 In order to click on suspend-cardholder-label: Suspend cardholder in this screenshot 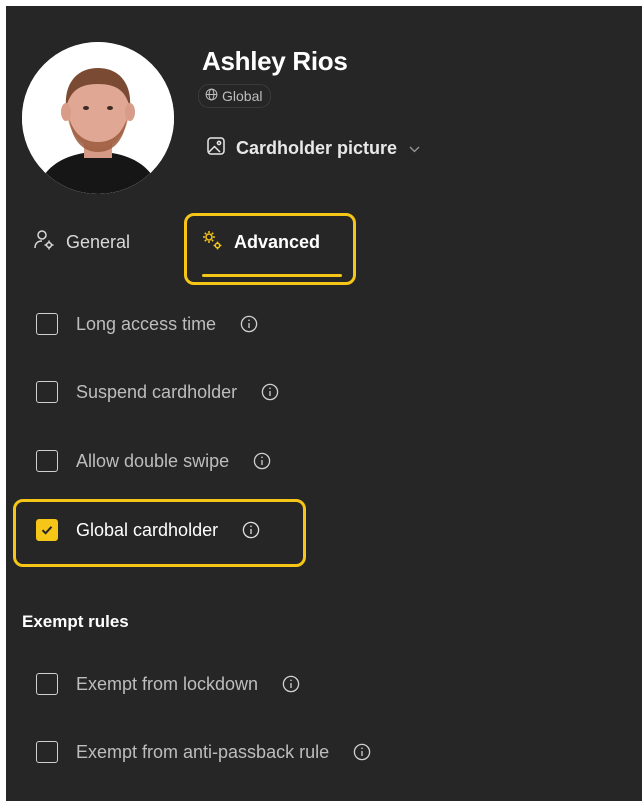, I will do `click(157, 391)`.